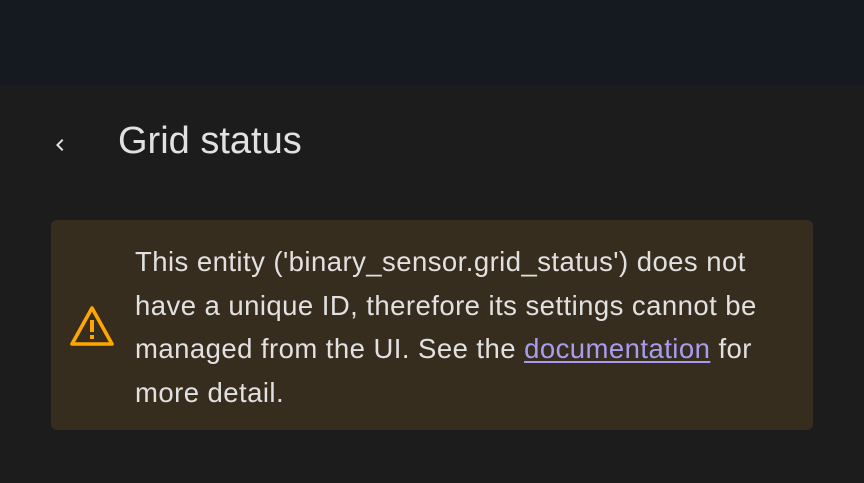 The image size is (864, 483). I want to click on back-button, so click(60, 145).